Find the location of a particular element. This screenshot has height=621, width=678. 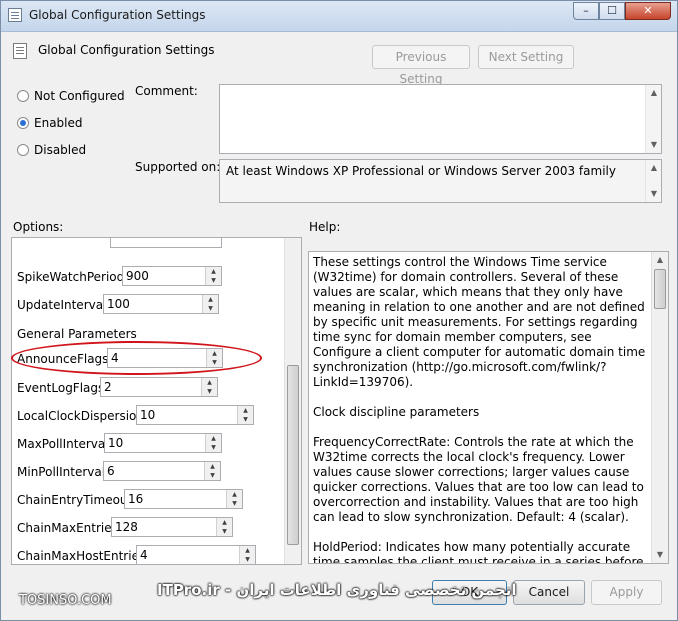

option-row: ChainEntryTimeout 16 ▲ ▼ is located at coordinates (149, 500).